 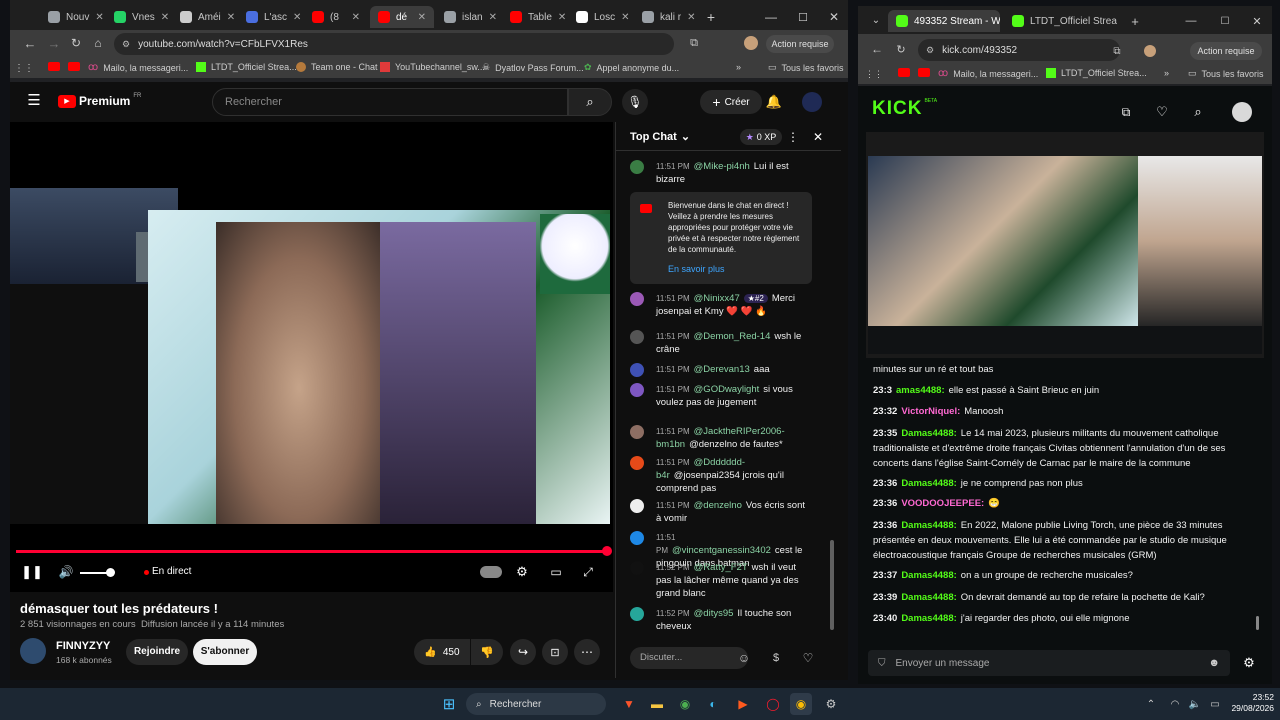 What do you see at coordinates (1126, 112) in the screenshot?
I see `multi-view-icon: ⧉` at bounding box center [1126, 112].